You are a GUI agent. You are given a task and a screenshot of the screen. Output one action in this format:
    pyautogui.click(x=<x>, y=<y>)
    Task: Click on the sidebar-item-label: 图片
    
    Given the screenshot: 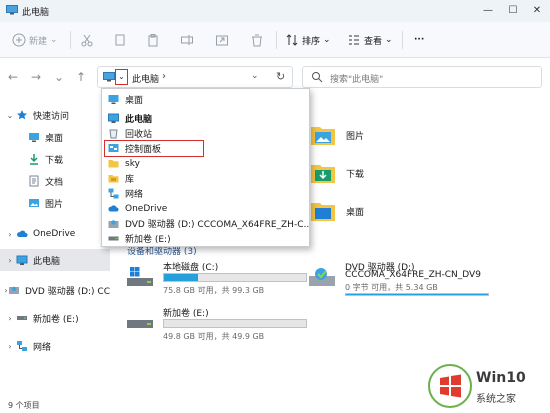 What is the action you would take?
    pyautogui.click(x=54, y=204)
    